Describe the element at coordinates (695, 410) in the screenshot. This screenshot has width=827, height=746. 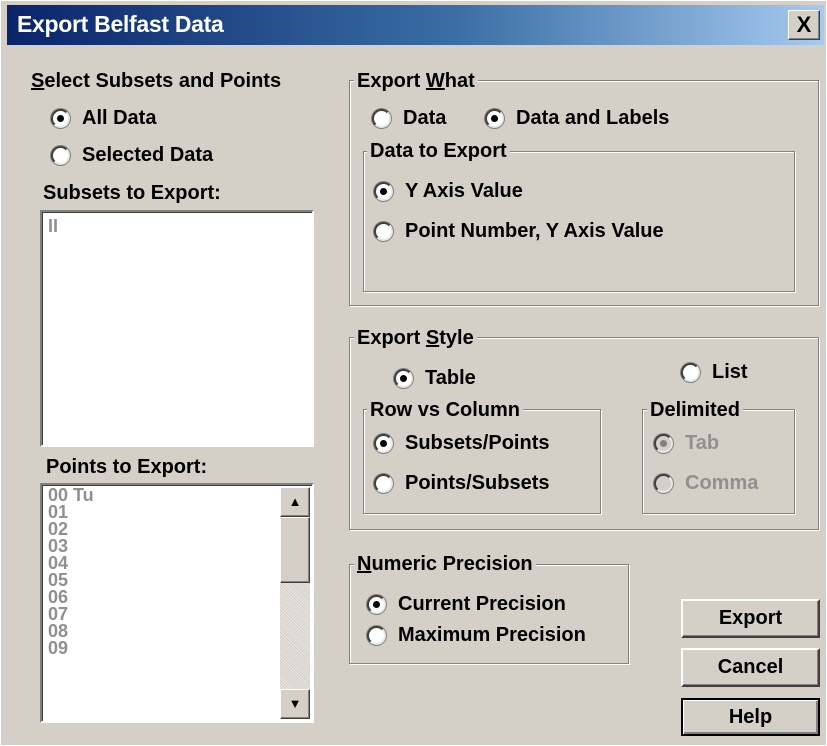
I see `delimited-label: Delimited` at that location.